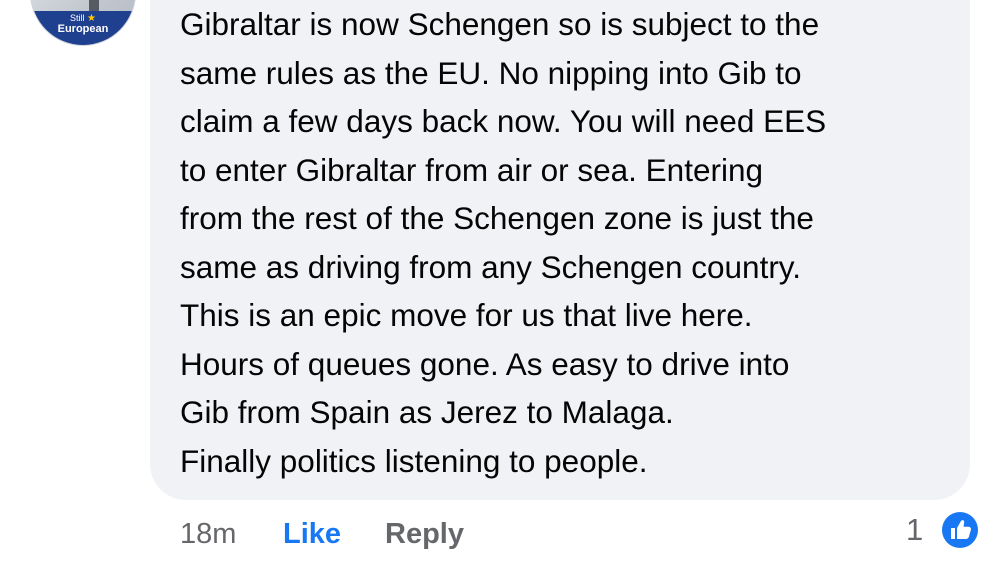  I want to click on thumbs-up-icon, so click(960, 530).